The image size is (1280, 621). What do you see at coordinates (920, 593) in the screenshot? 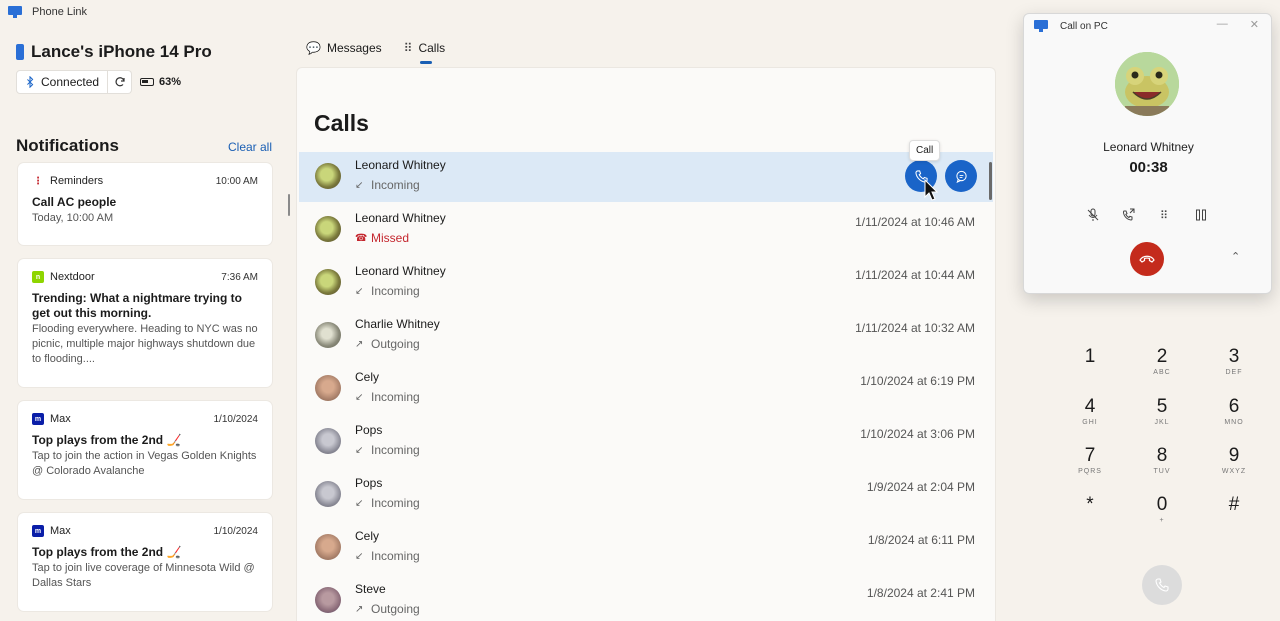
I see `call-date: 1/8/2024 at 2:41 PM` at bounding box center [920, 593].